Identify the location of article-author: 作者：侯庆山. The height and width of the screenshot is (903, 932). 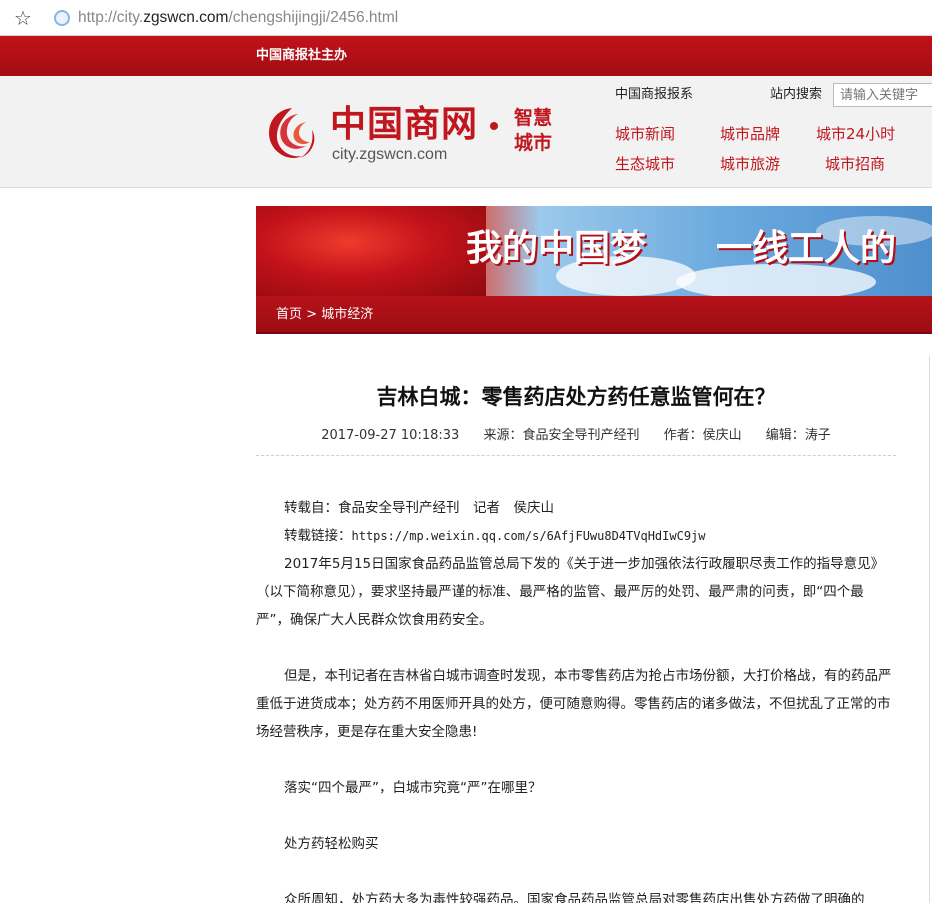
(702, 435).